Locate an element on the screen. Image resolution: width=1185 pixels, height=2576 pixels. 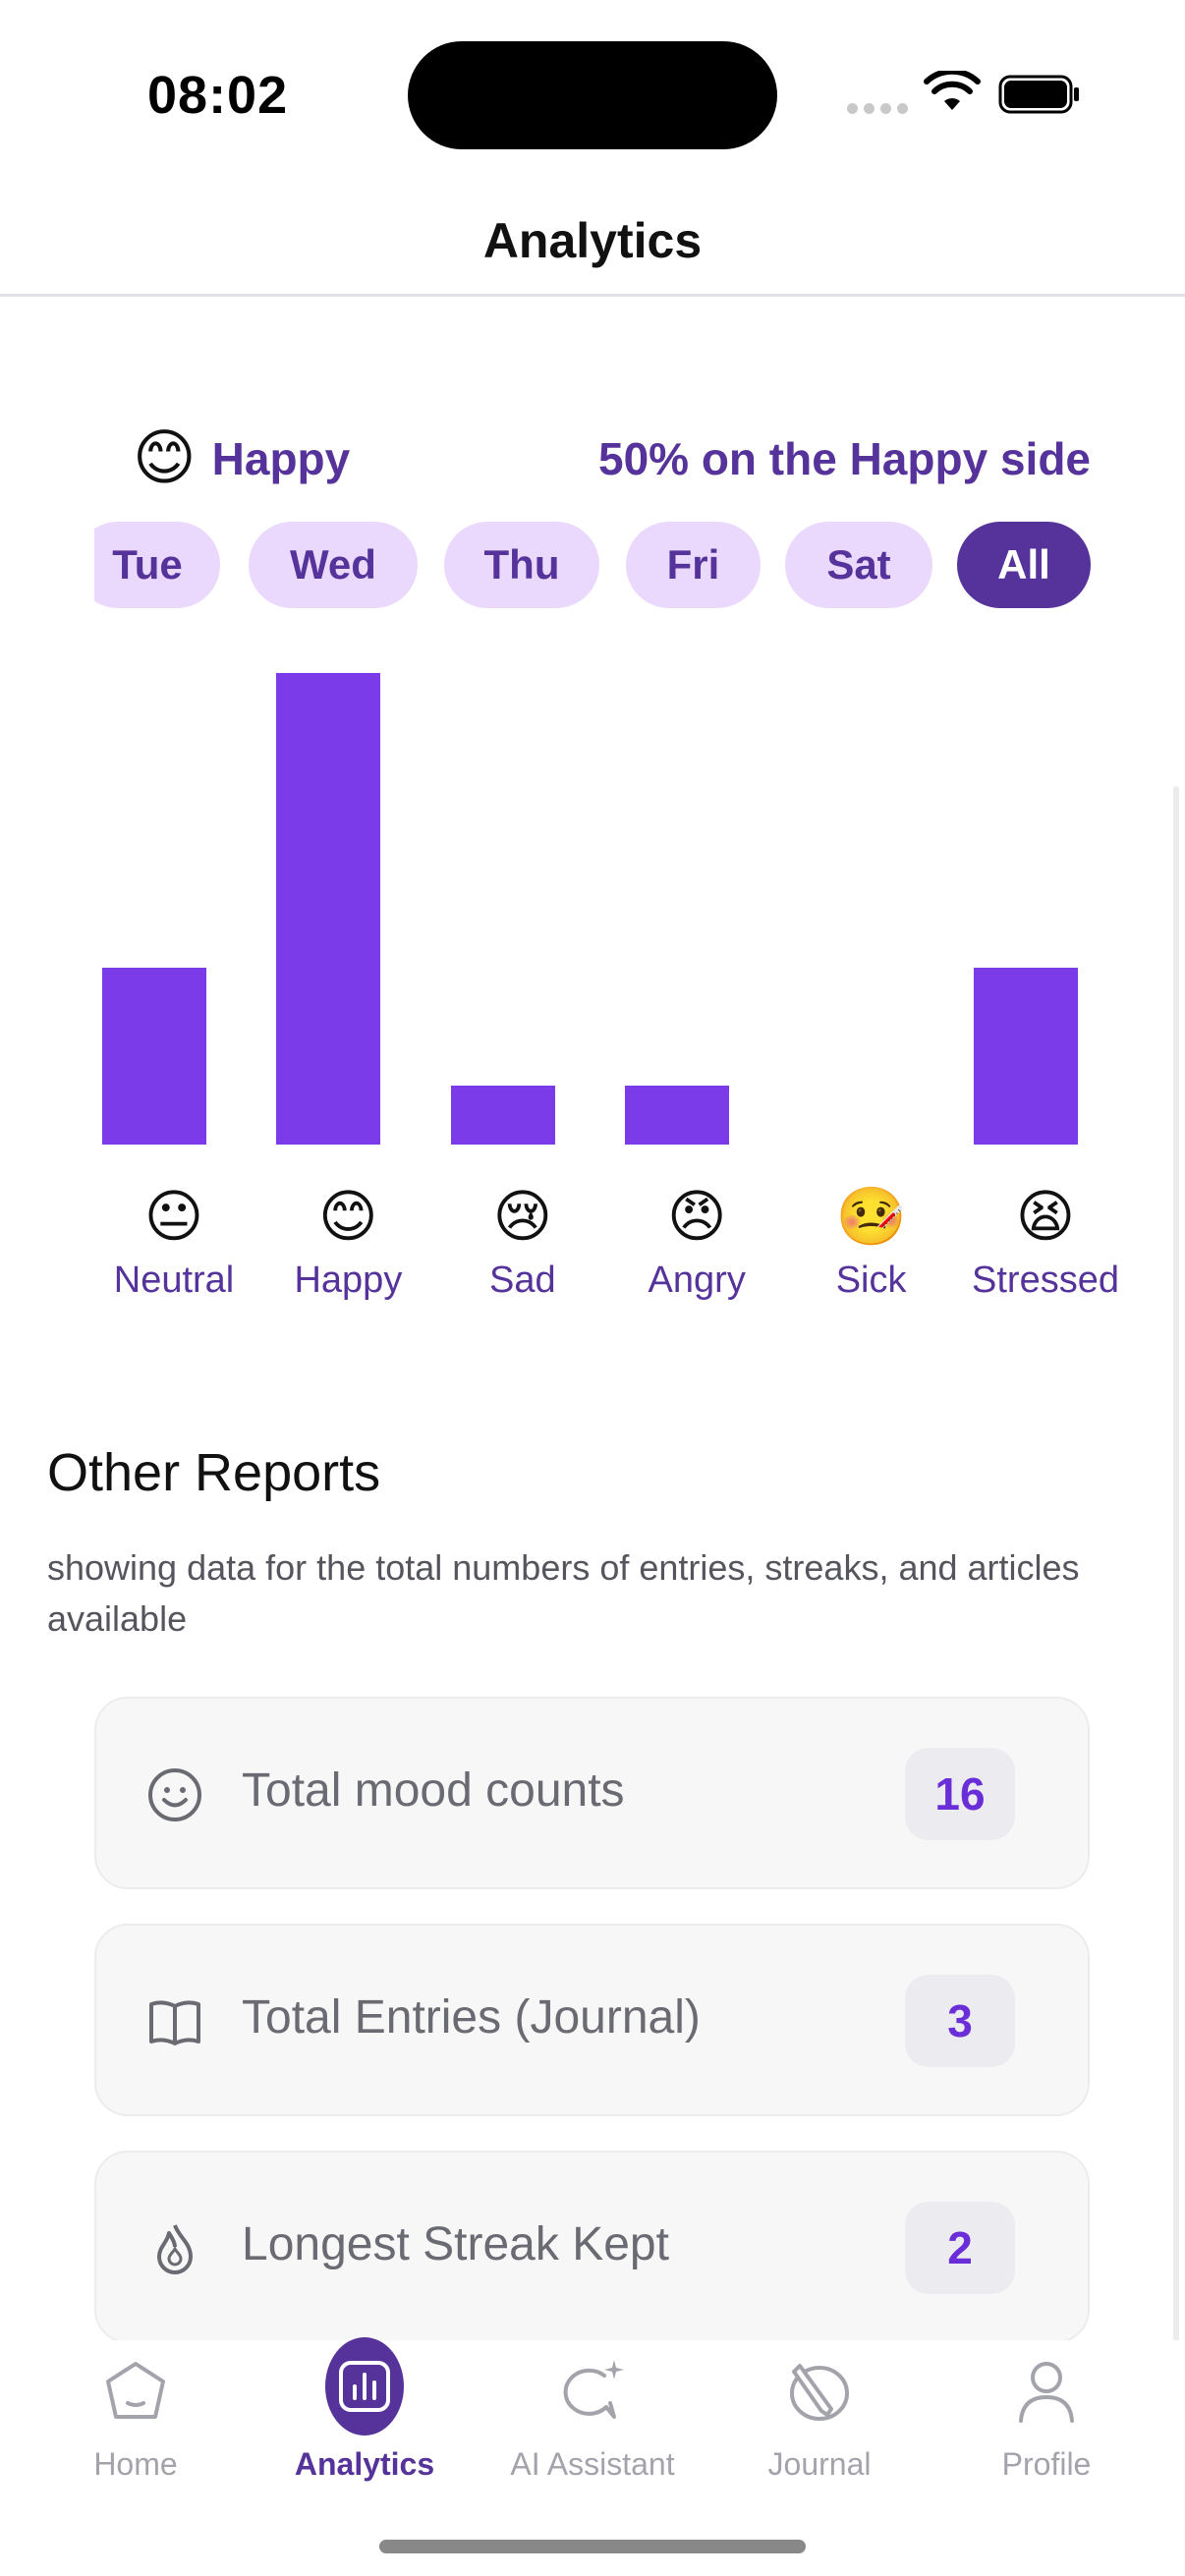
report-label: Longest Streak Kept is located at coordinates (456, 2244).